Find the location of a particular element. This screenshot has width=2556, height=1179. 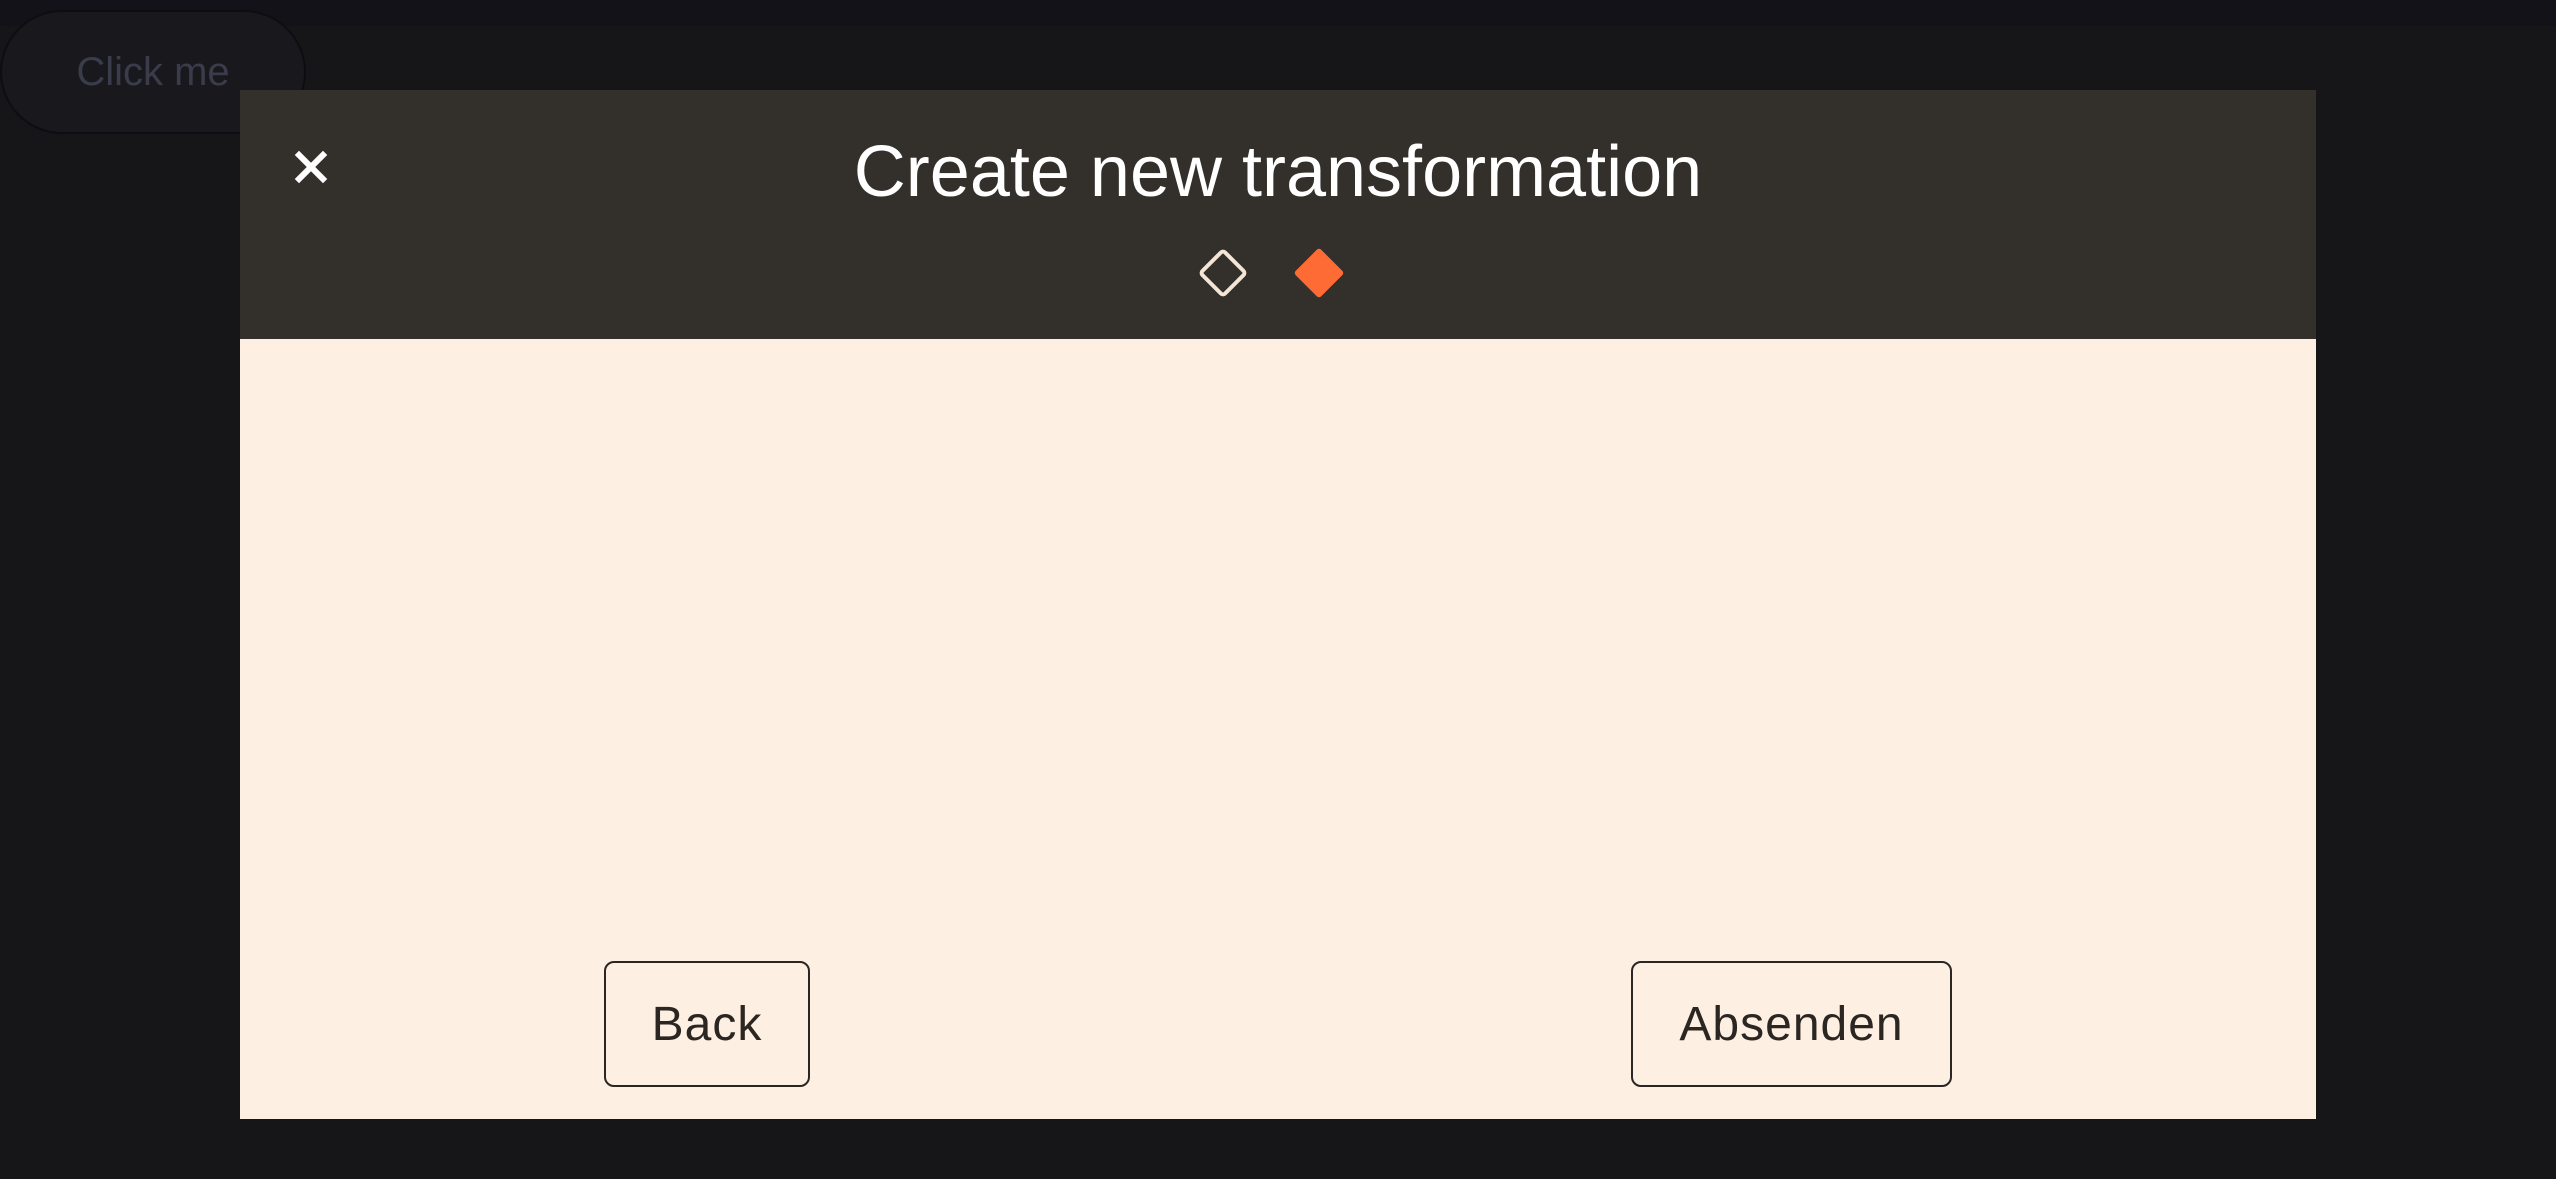

stepper is located at coordinates (1278, 273).